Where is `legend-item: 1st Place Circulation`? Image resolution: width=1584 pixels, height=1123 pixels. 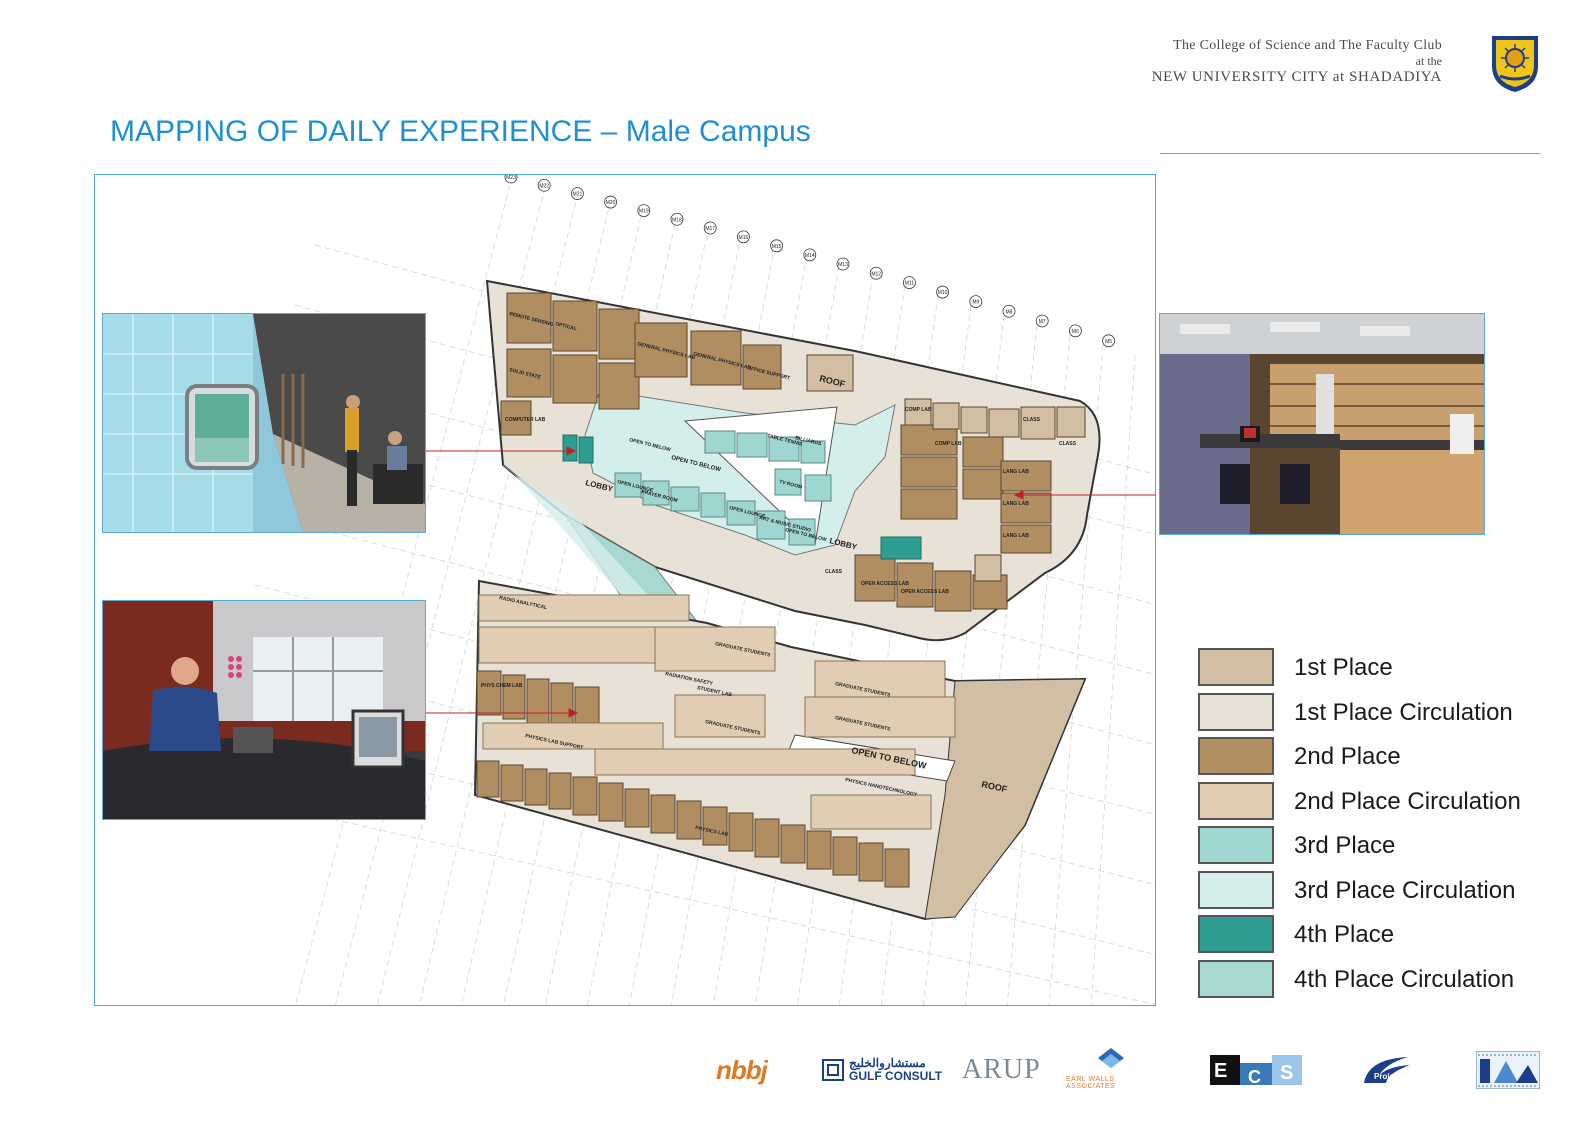
legend-item: 1st Place Circulation is located at coordinates (1378, 712).